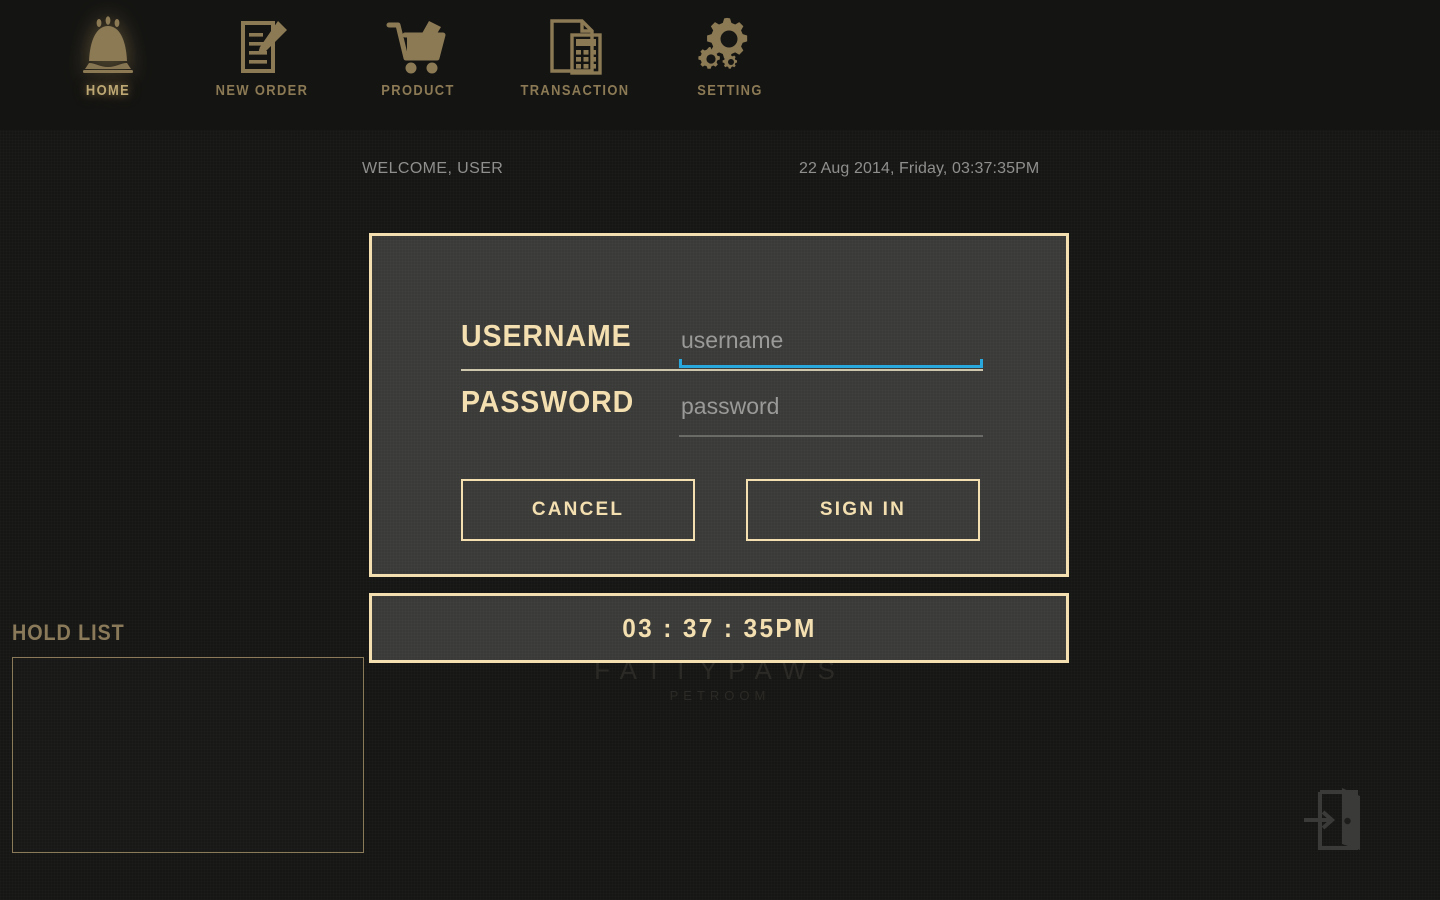  I want to click on sign-in-button: SIGN IN, so click(863, 510).